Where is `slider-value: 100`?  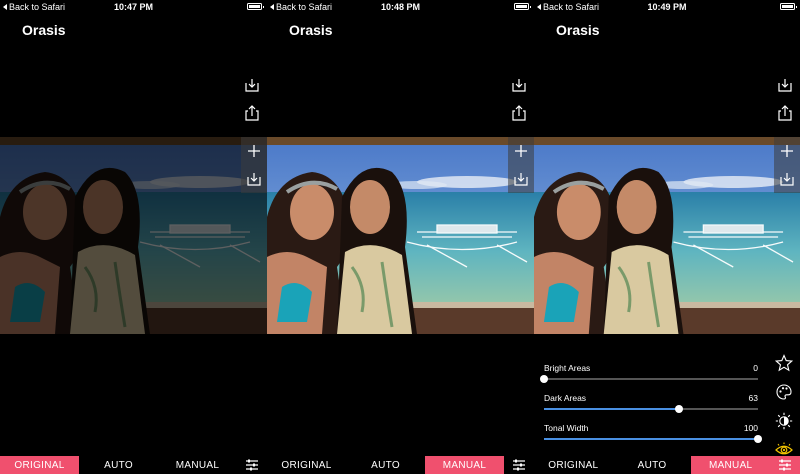 slider-value: 100 is located at coordinates (750, 428).